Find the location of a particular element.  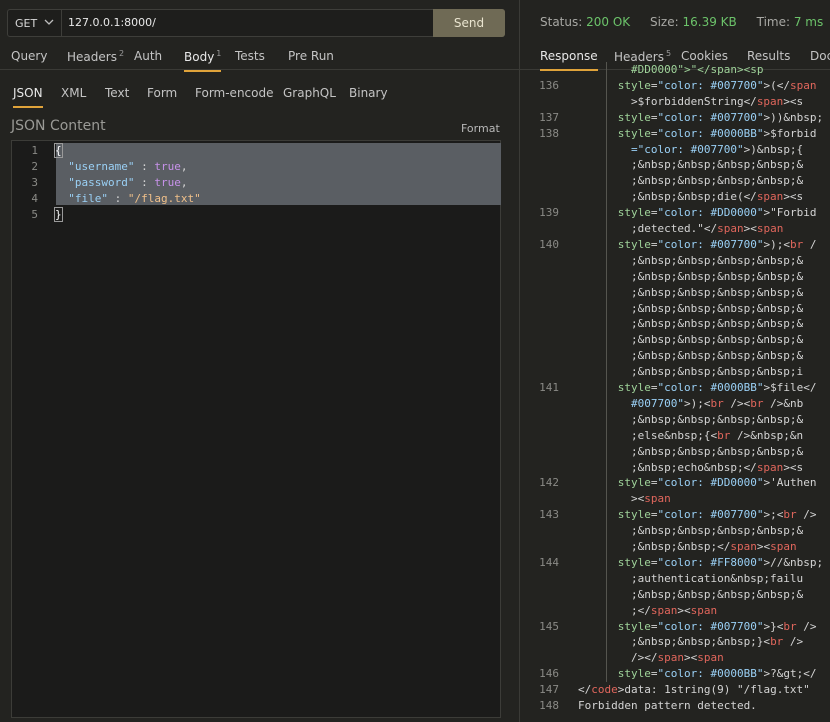

code-token: code is located at coordinates (604, 690).